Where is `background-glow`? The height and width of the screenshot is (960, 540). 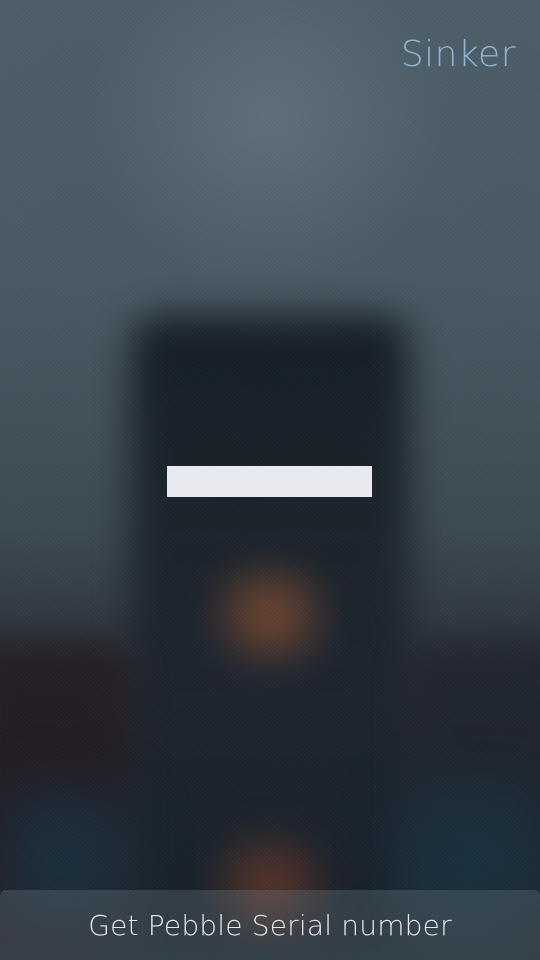
background-glow is located at coordinates (270, 615).